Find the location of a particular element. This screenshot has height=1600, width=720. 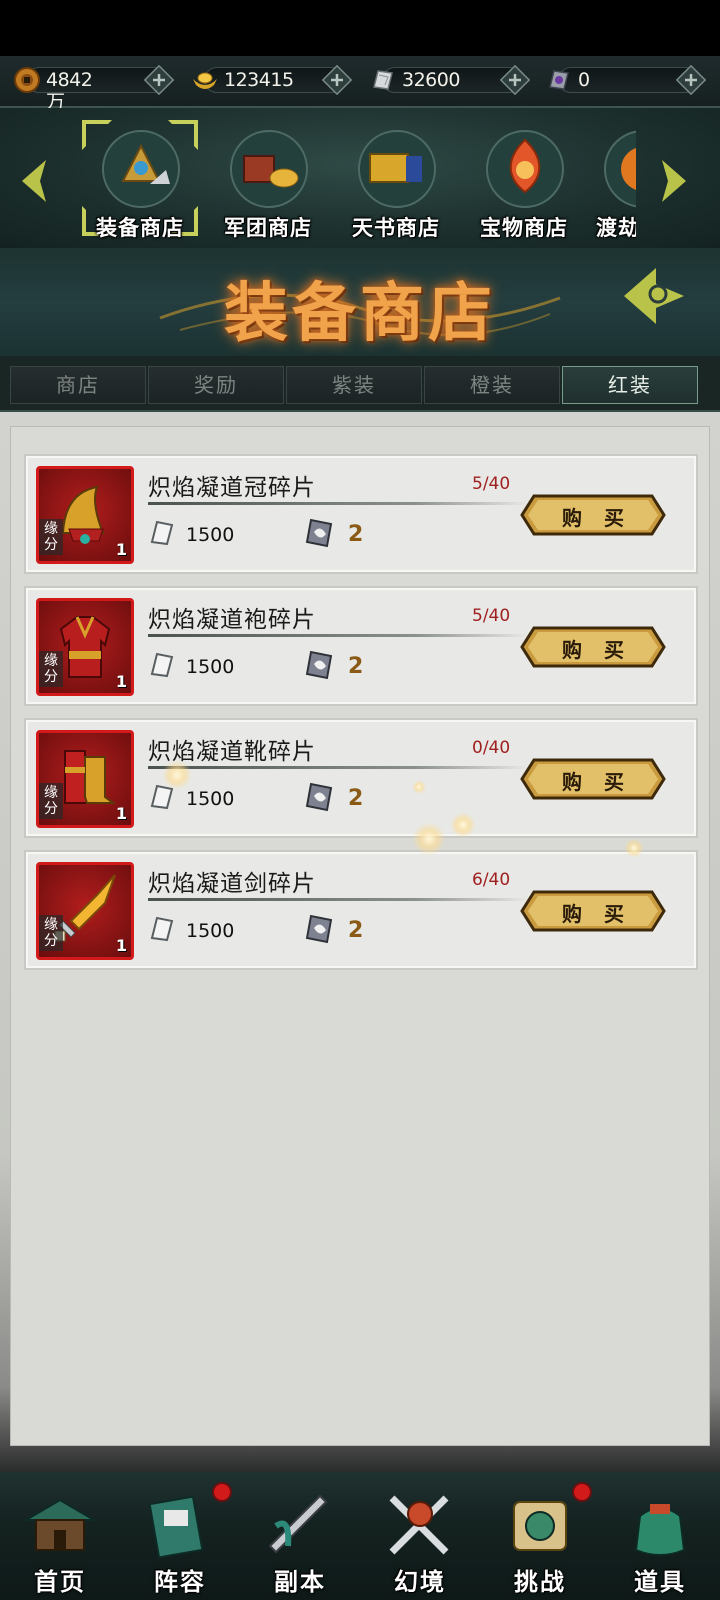

chevron-left-icon is located at coordinates (34, 181).